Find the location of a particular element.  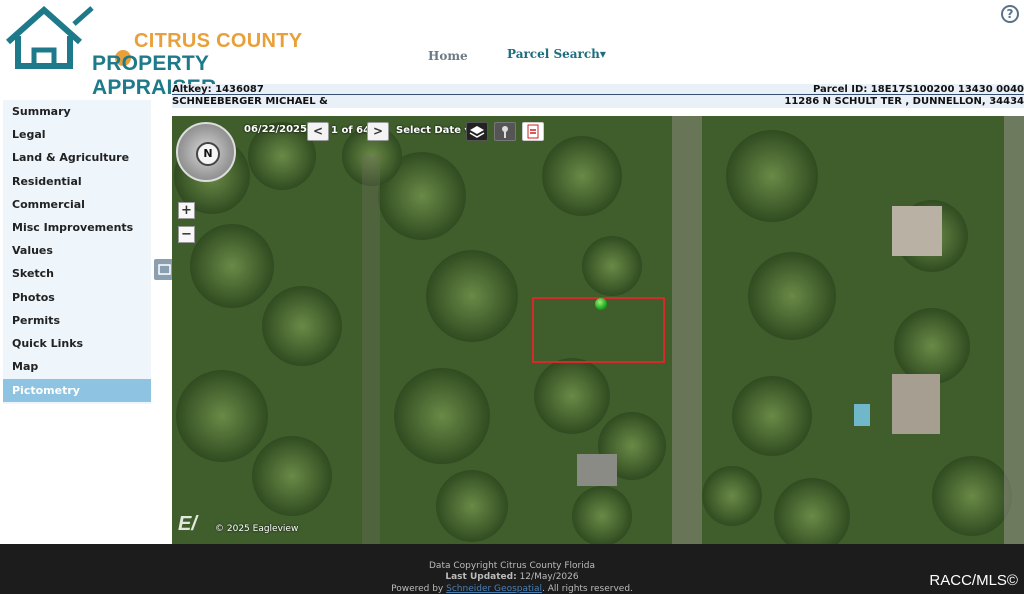

eagleview-logo: E/ is located at coordinates (187, 524).